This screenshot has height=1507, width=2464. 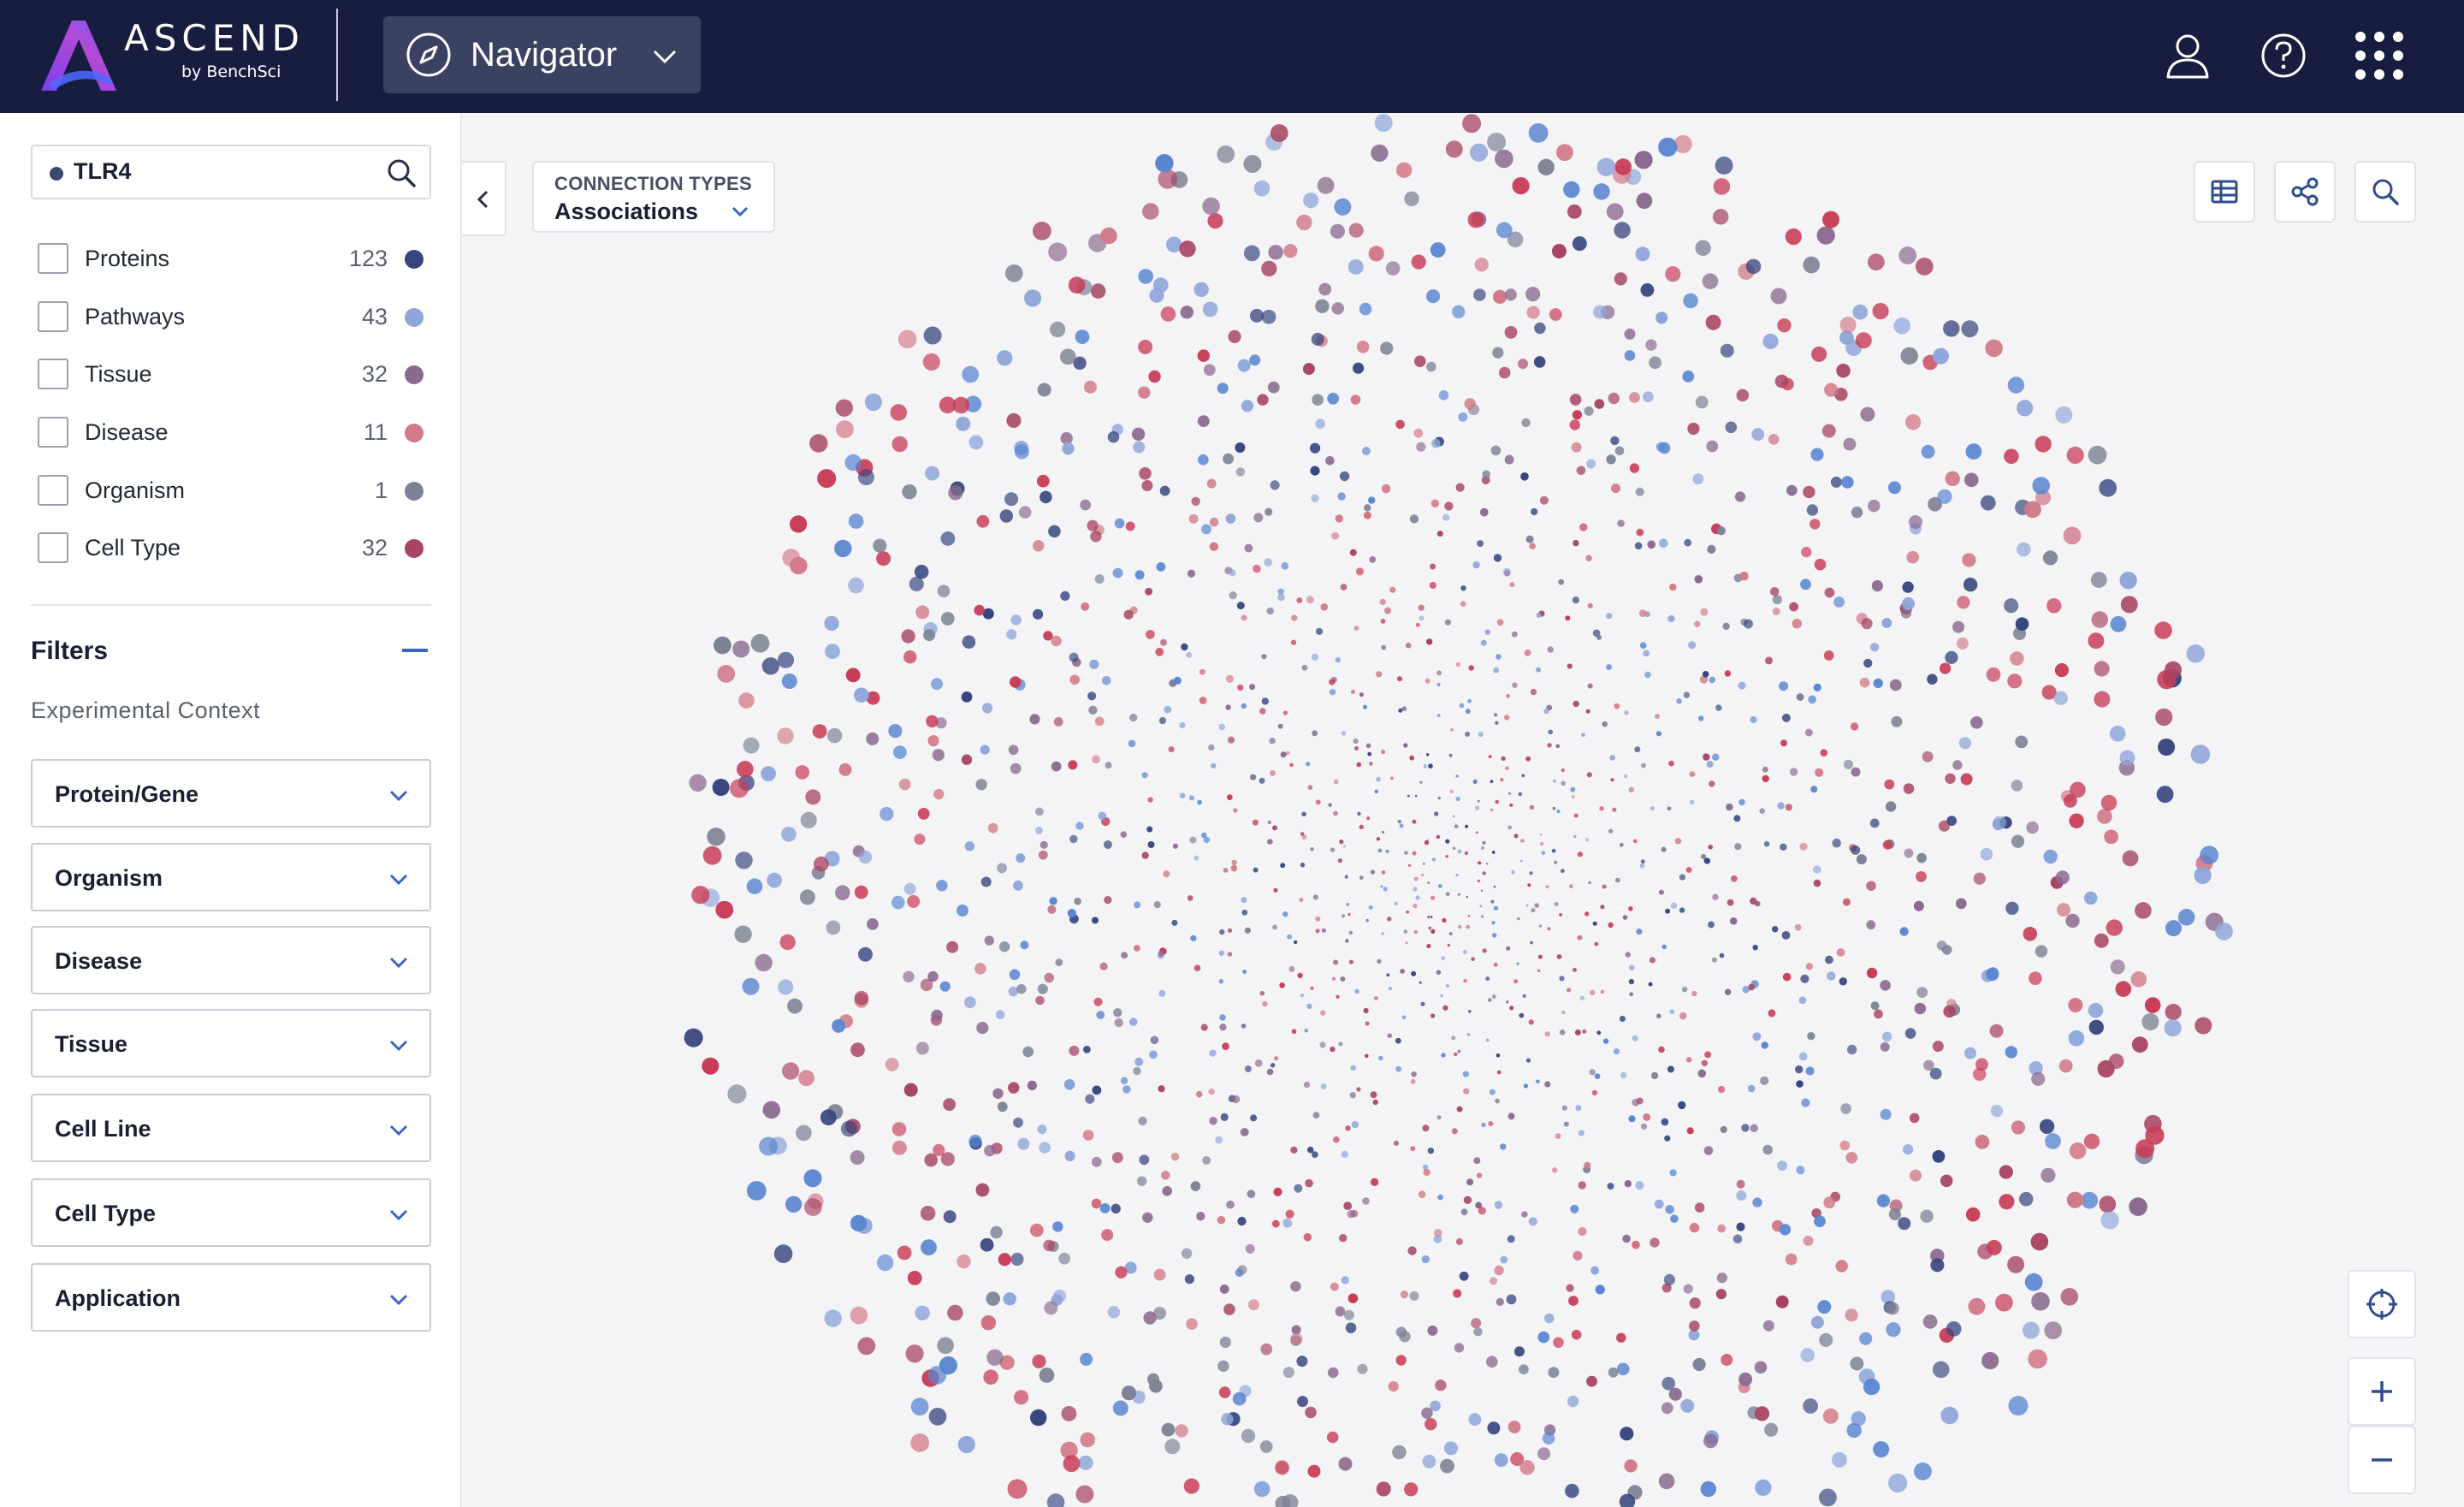 I want to click on category-organism: Organism 1, so click(x=234, y=490).